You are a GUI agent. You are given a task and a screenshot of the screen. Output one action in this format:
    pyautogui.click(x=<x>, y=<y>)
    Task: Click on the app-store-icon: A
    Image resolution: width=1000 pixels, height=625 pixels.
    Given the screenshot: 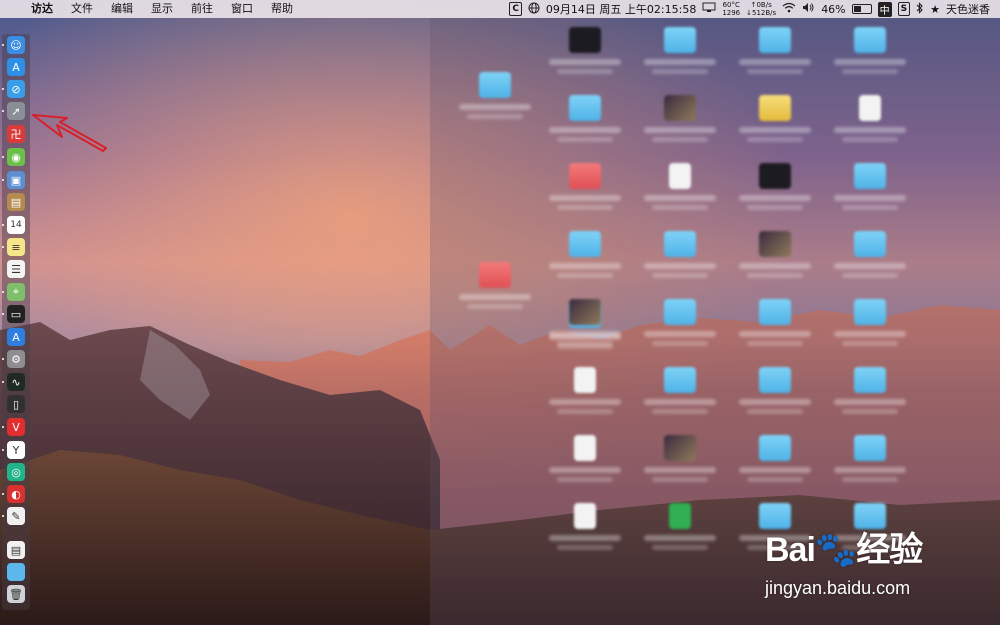 What is the action you would take?
    pyautogui.click(x=16, y=67)
    